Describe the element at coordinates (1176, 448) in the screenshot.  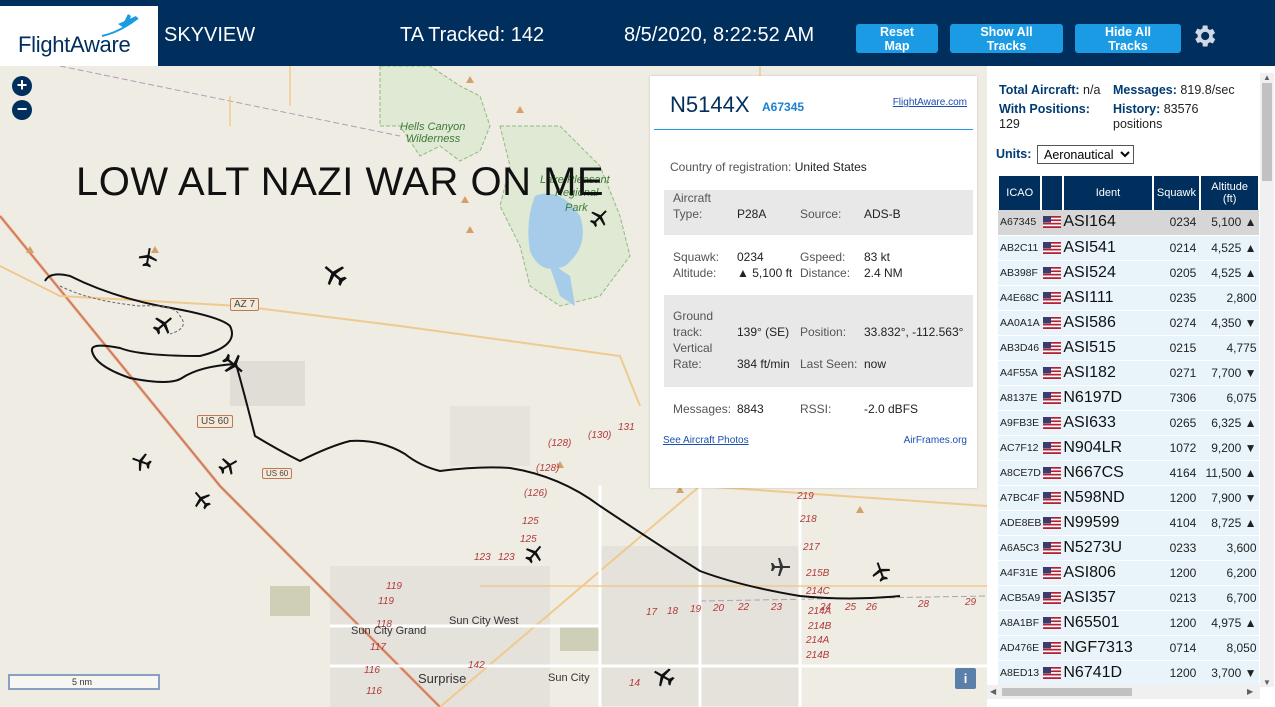
I see `row-squawk: 1072` at that location.